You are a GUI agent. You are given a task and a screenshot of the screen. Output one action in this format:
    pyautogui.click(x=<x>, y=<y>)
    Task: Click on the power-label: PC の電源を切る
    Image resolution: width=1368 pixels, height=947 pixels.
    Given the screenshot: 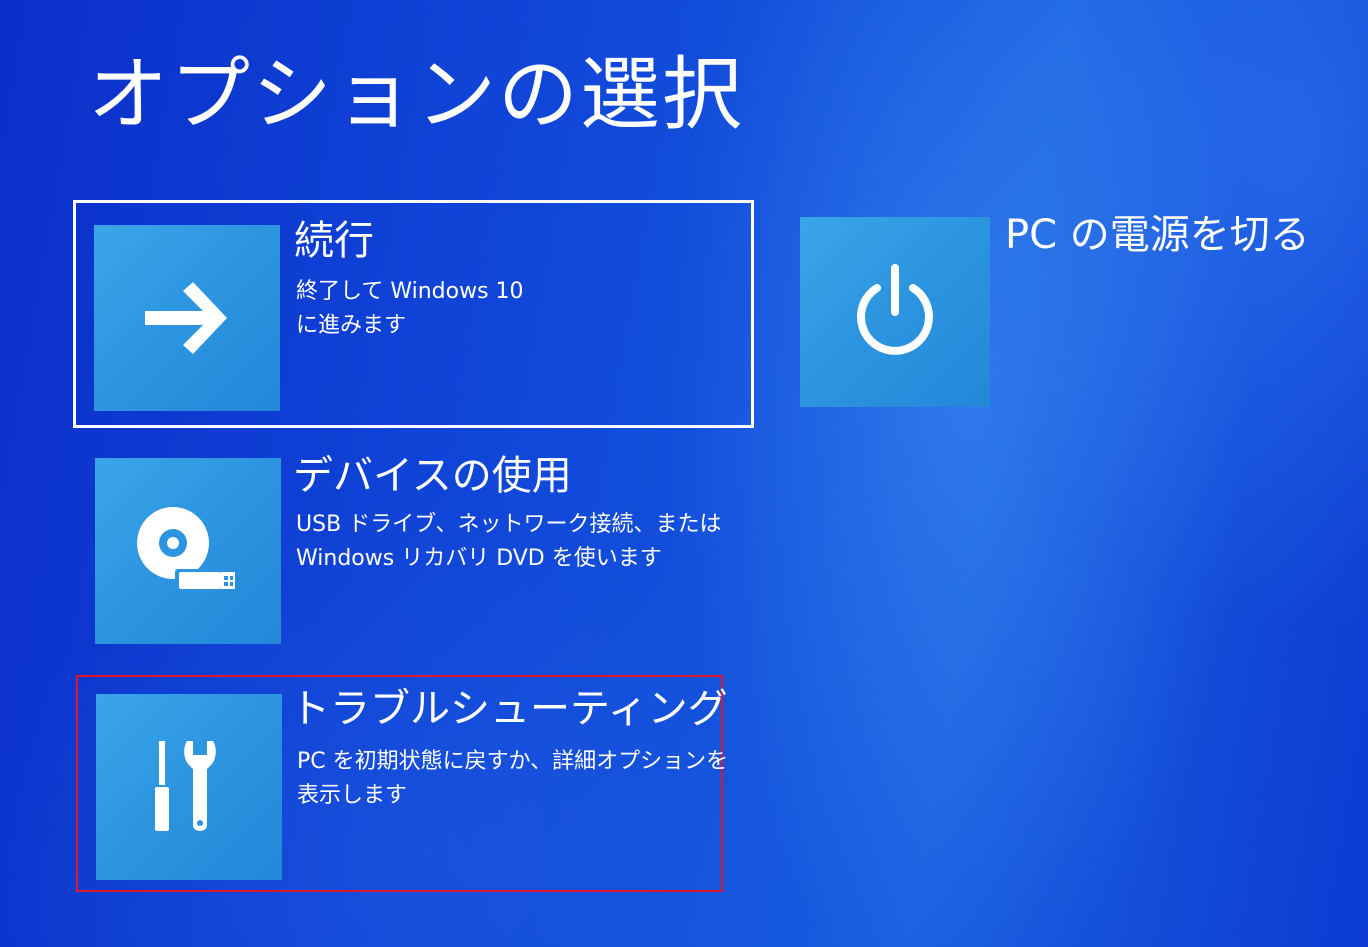 What is the action you would take?
    pyautogui.click(x=1157, y=235)
    